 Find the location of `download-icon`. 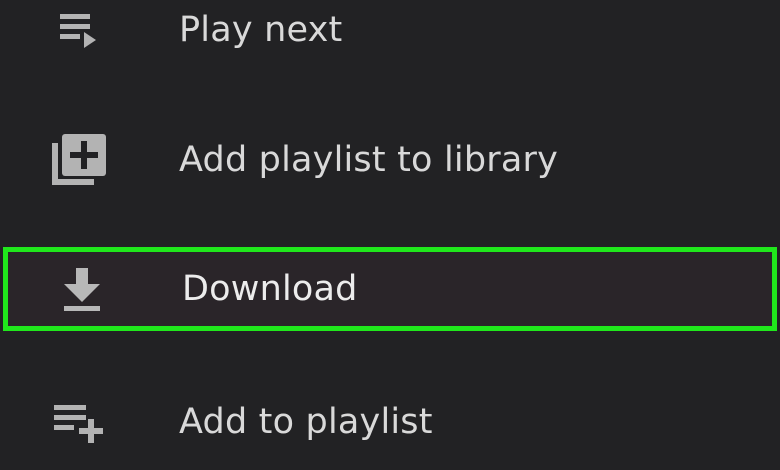

download-icon is located at coordinates (82, 289).